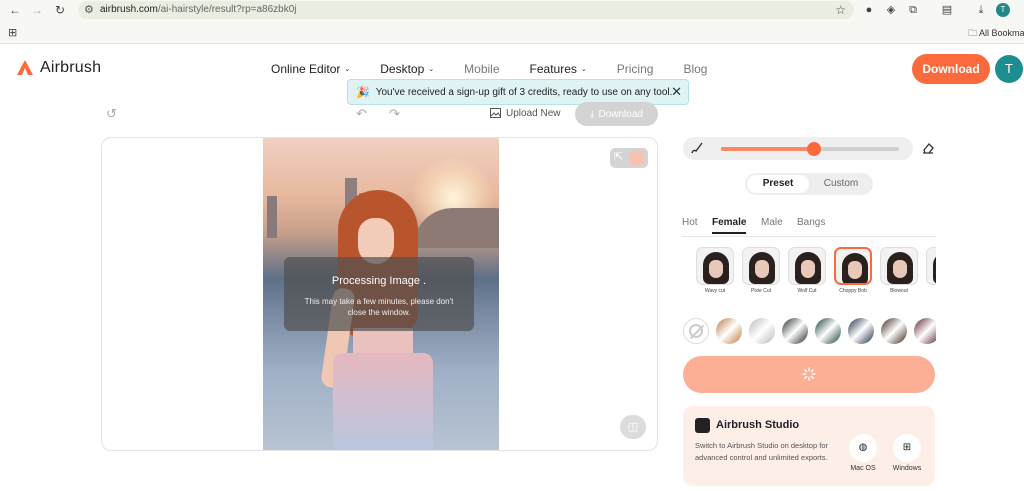 The image size is (1024, 491). Describe the element at coordinates (772, 222) in the screenshot. I see `tab-male: Male` at that location.